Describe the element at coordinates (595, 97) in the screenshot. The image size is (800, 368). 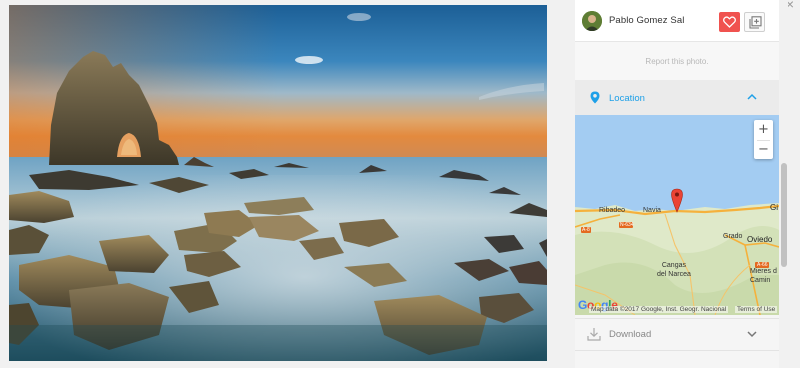
I see `location-pin-icon` at that location.